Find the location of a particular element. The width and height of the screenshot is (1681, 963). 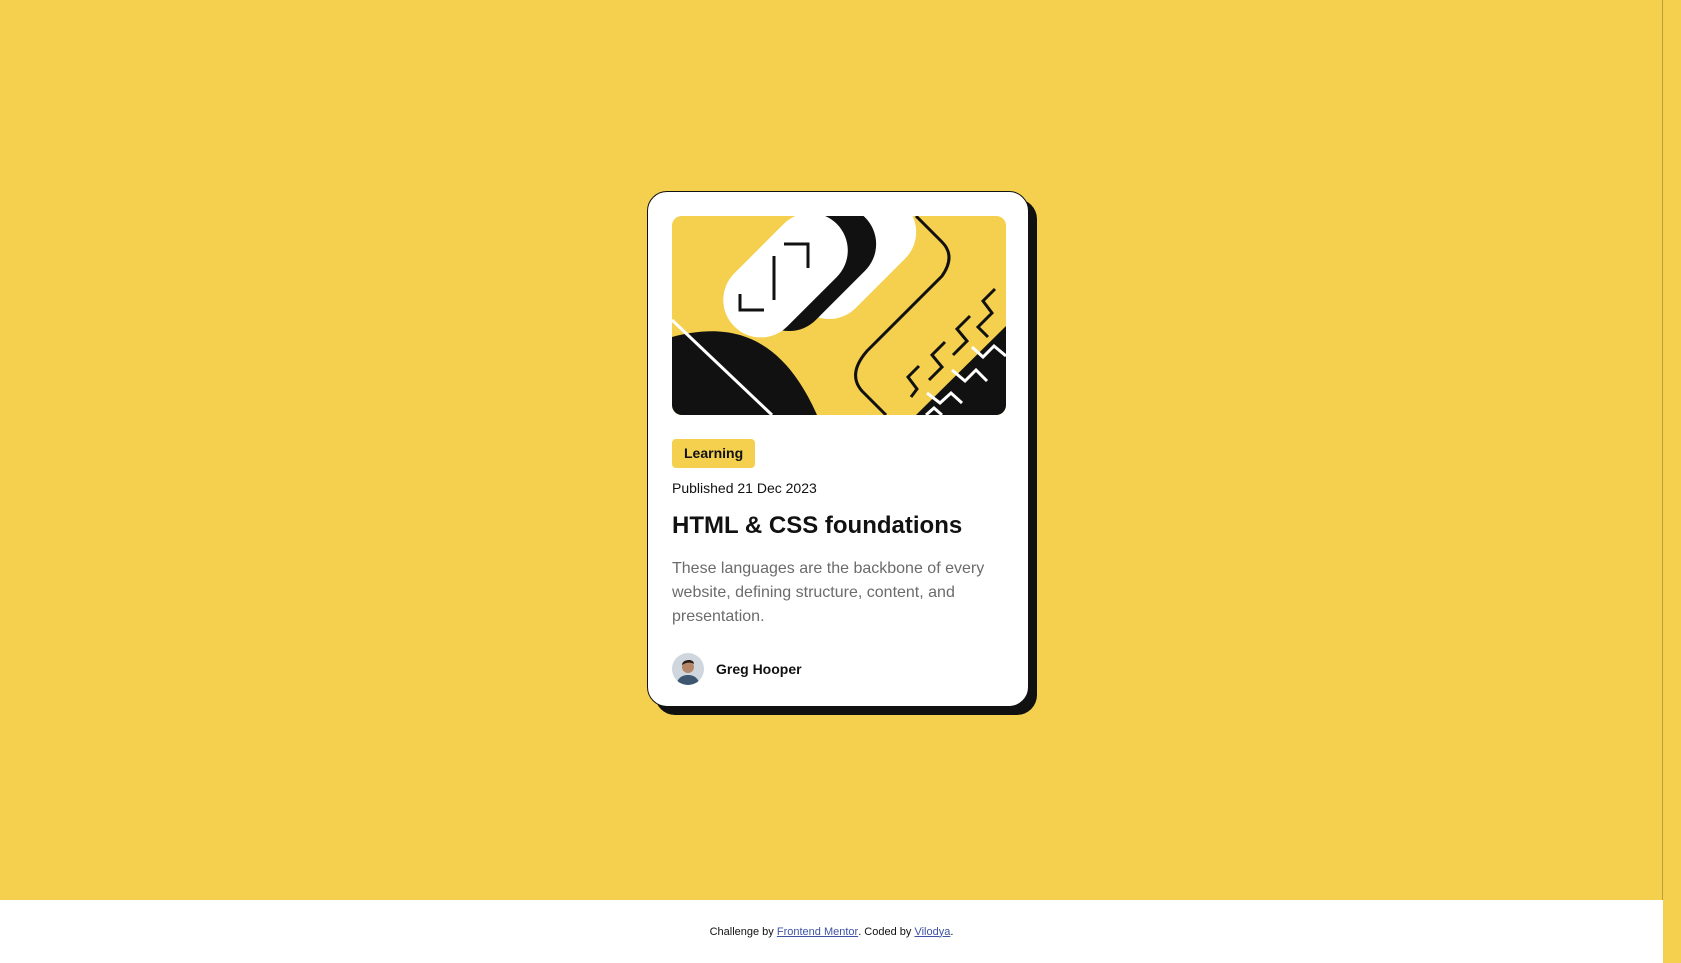

coder-link: Vilodya is located at coordinates (932, 932).